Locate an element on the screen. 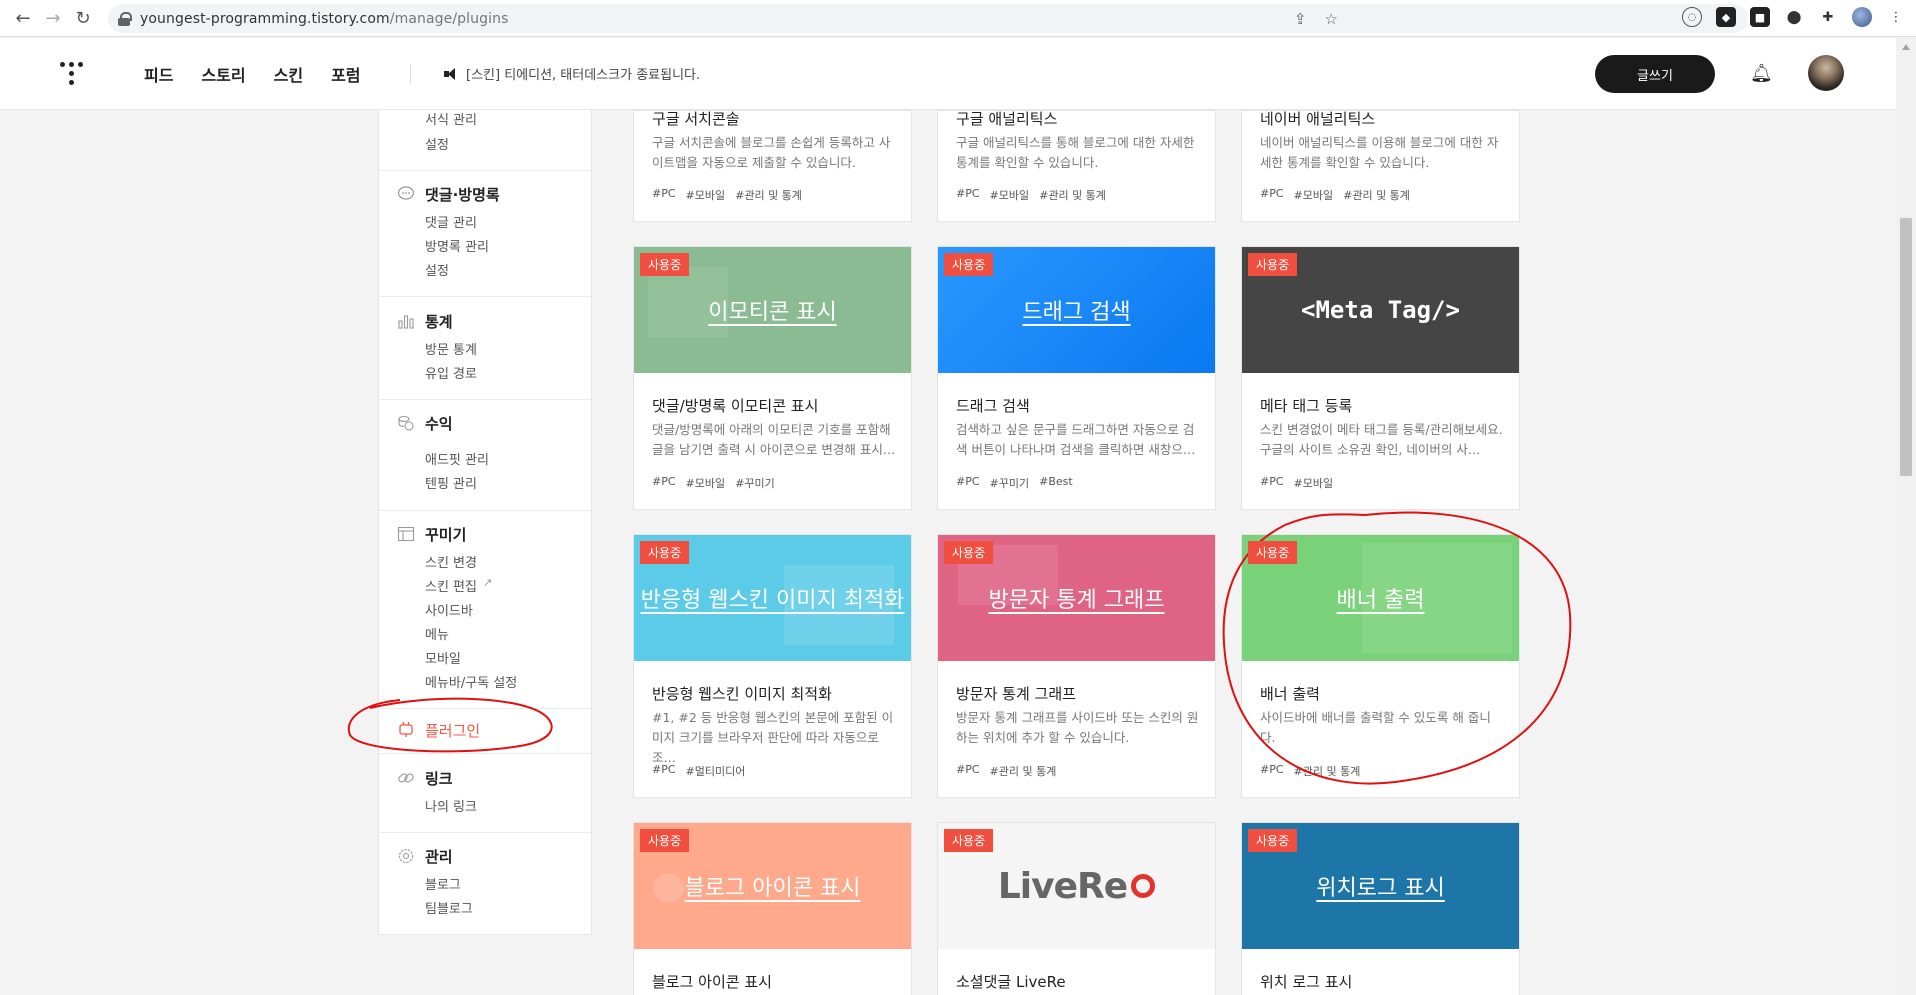 The image size is (1916, 995). comment-icon is located at coordinates (406, 193).